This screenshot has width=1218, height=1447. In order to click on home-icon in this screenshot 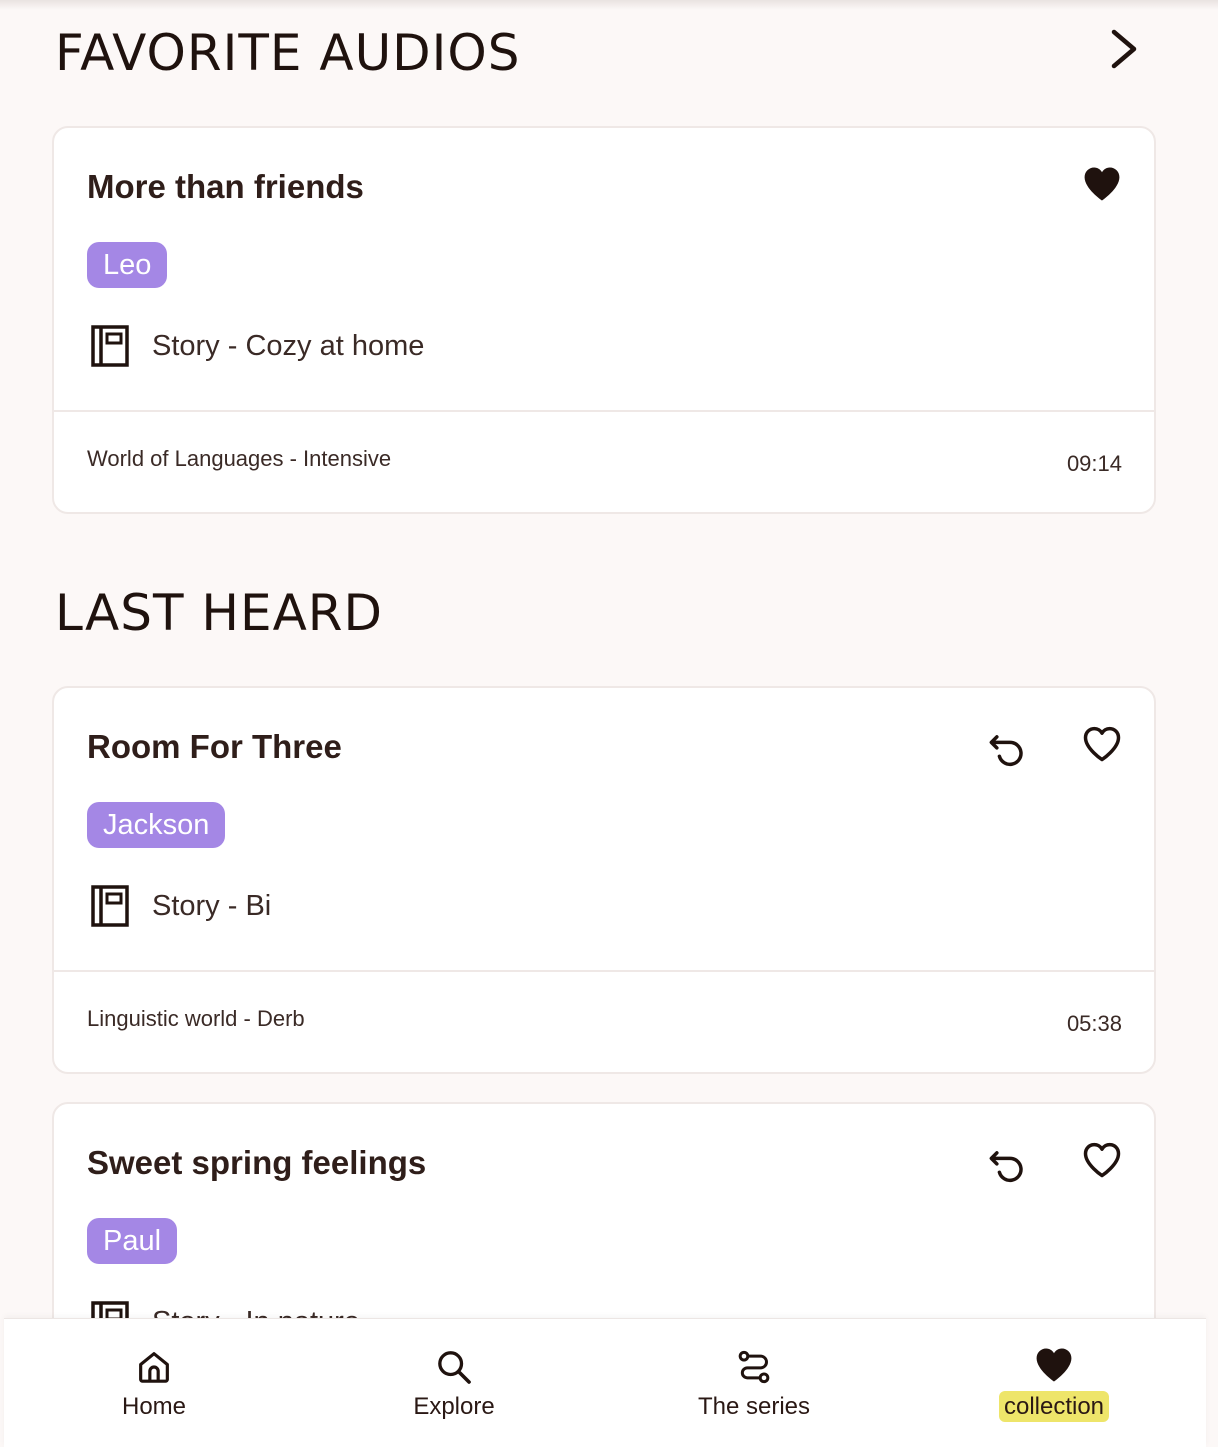, I will do `click(154, 1367)`.